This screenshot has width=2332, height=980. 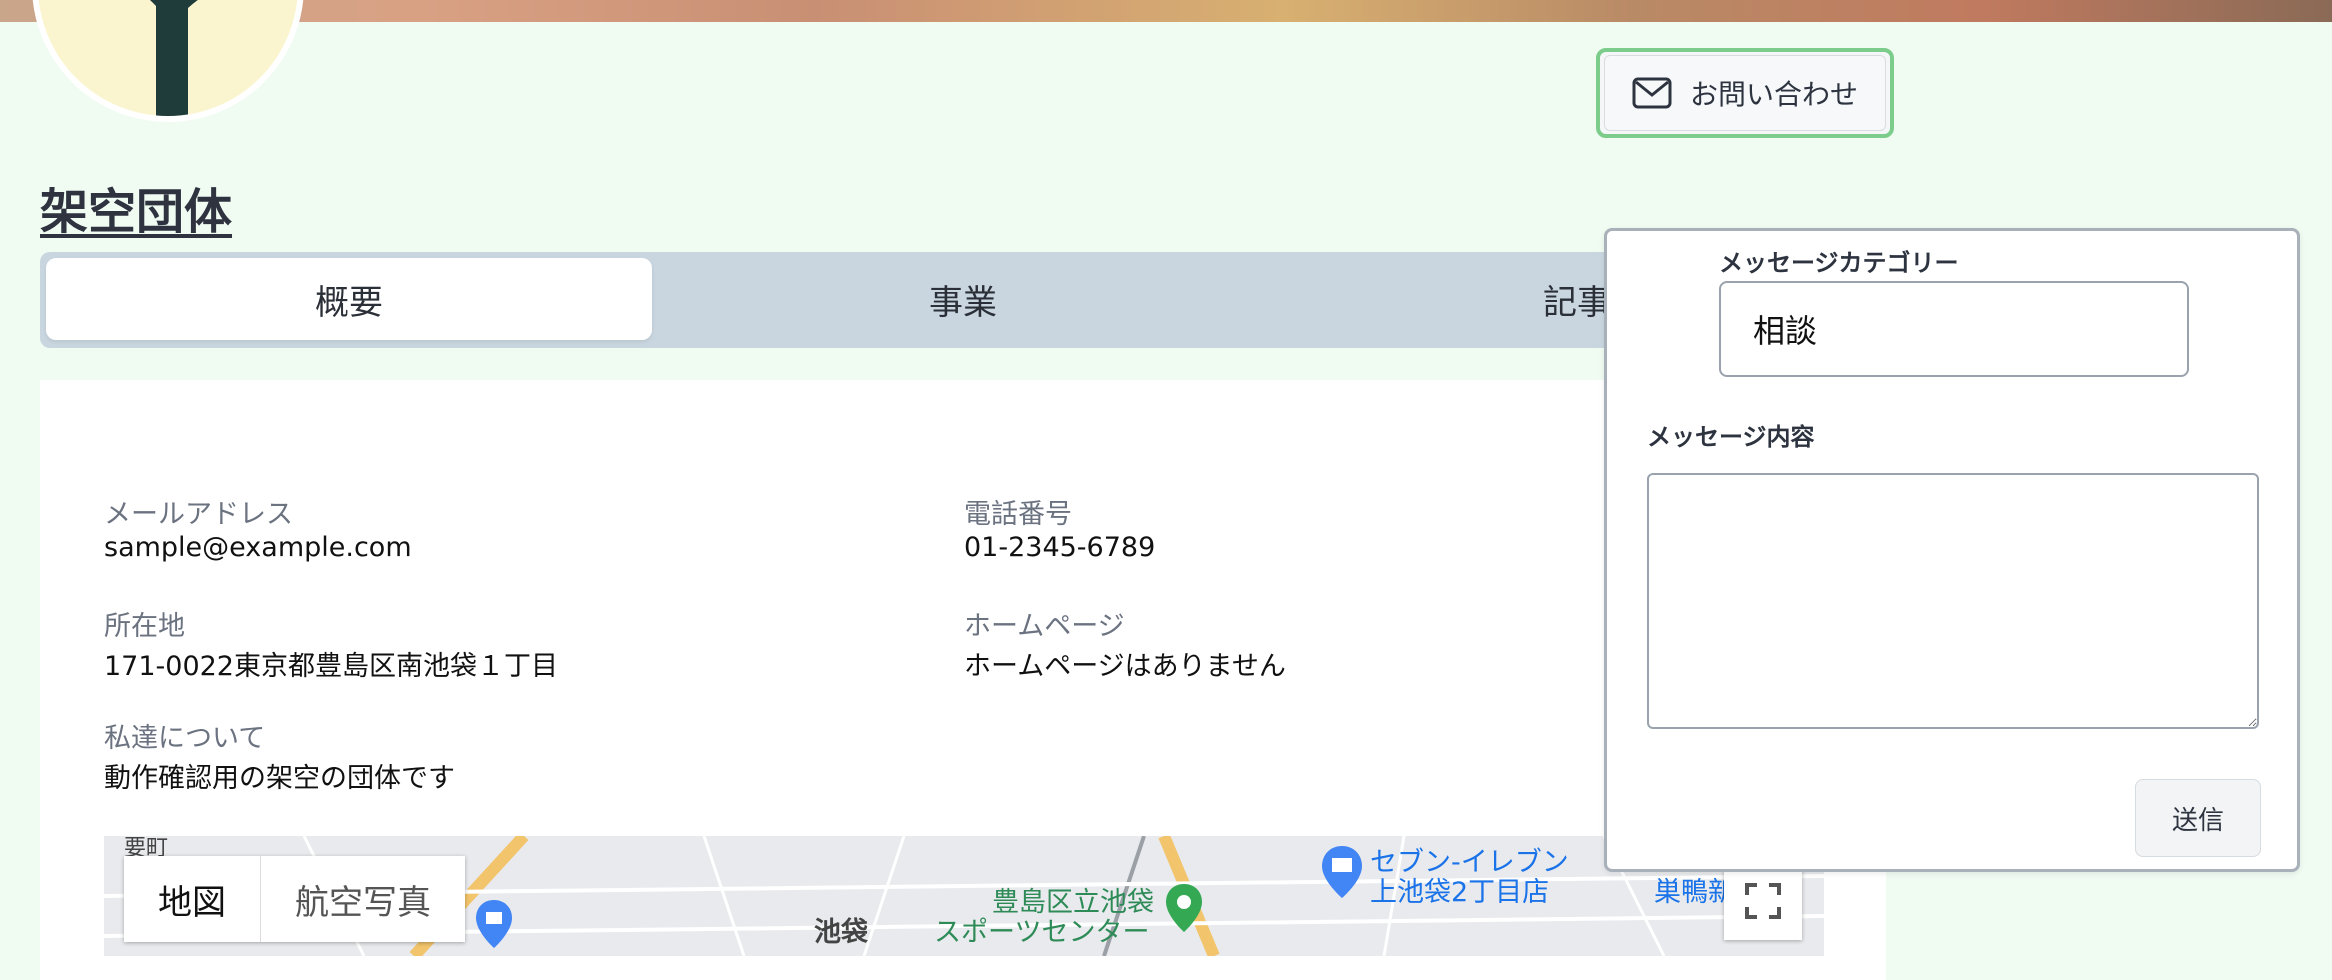 I want to click on map-label-sugamo: 巣鴨新, so click(x=1694, y=892).